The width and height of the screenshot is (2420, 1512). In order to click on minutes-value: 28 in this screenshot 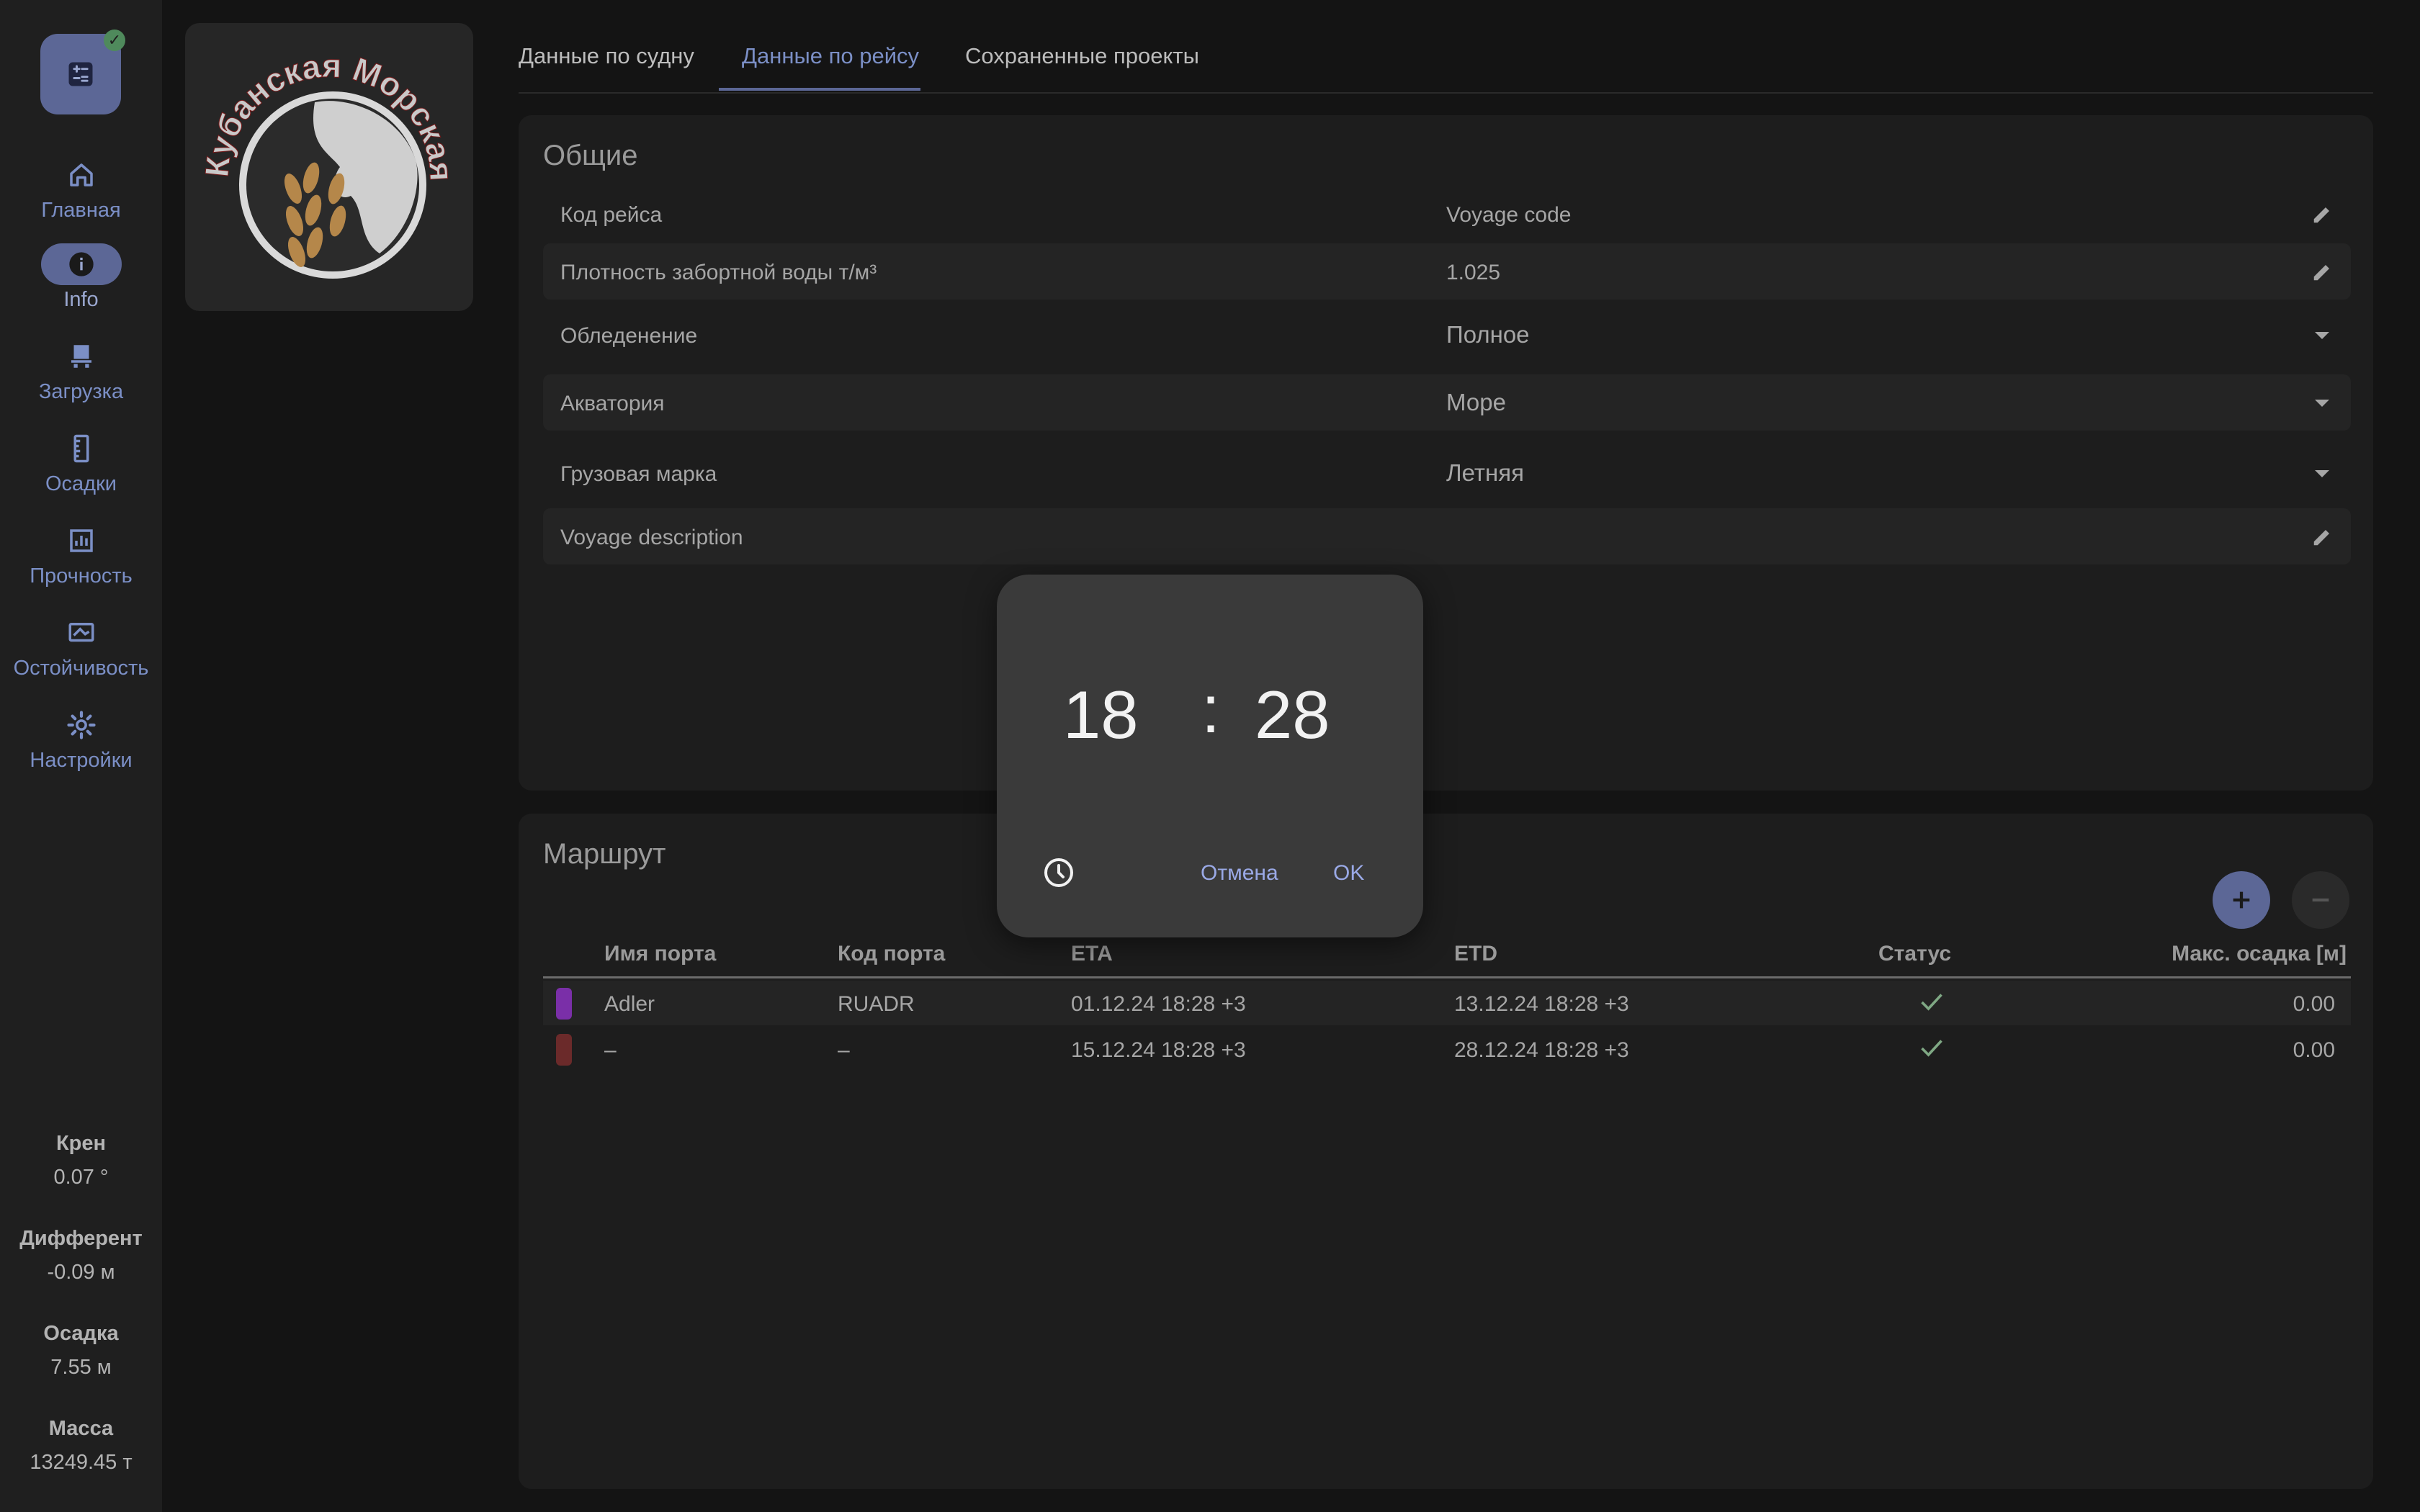, I will do `click(1292, 715)`.